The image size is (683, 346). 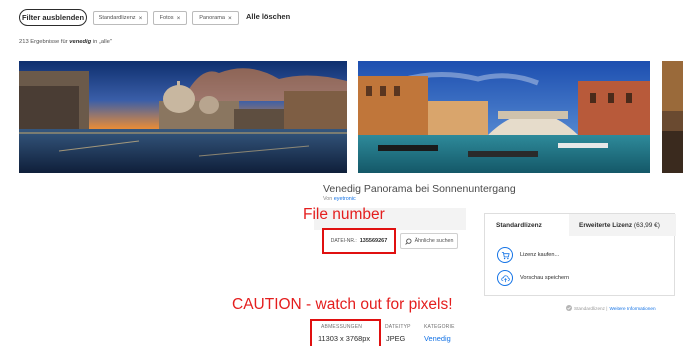 I want to click on tab-extended-label: Erweiterte Lizenz, so click(x=606, y=225).